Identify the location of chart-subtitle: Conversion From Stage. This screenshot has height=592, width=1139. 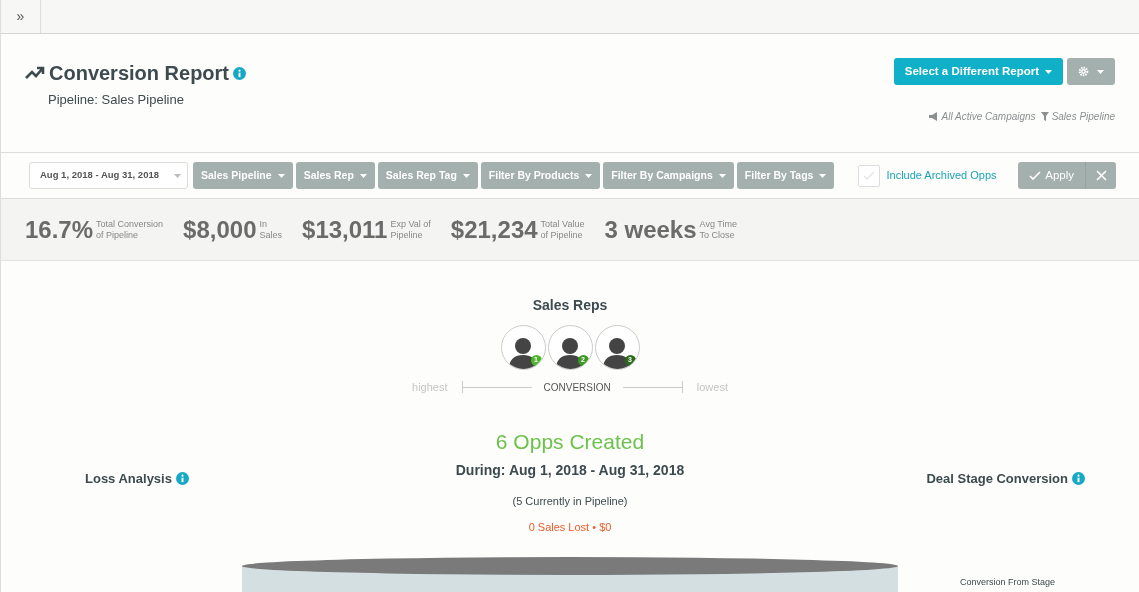
(1007, 582).